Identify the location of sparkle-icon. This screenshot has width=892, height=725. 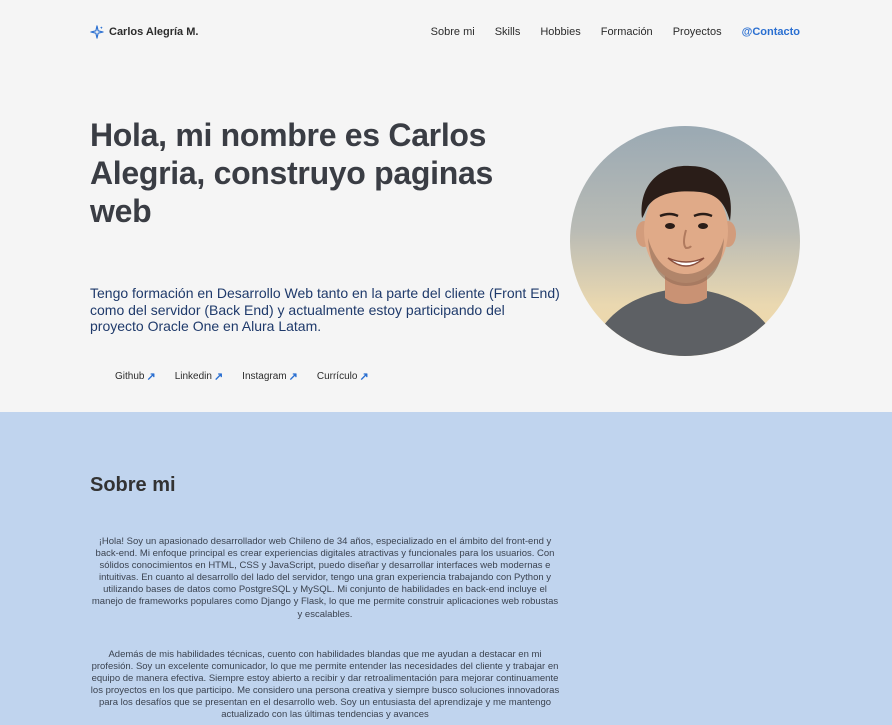
(97, 32).